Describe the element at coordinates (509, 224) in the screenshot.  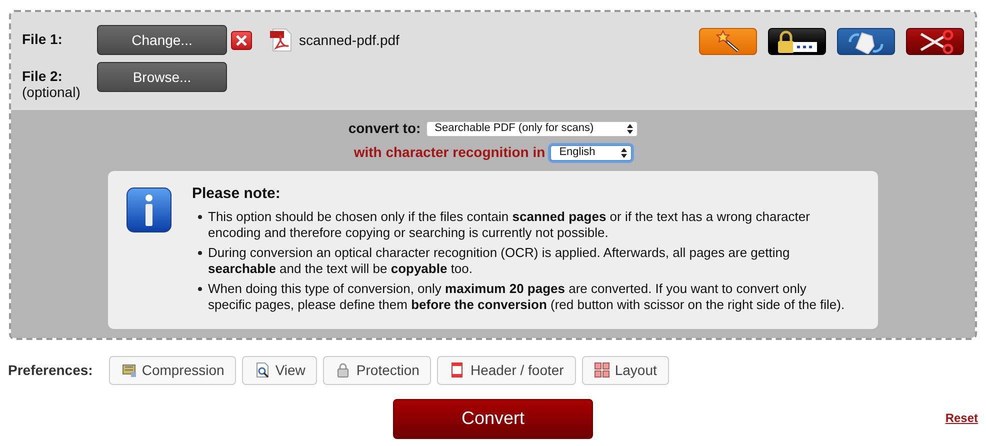
I see `note-text: This option should be chosen only if the files contain scanned pages or if the text has a wrong character encoding and therefore copying or searching is currently not possible.` at that location.